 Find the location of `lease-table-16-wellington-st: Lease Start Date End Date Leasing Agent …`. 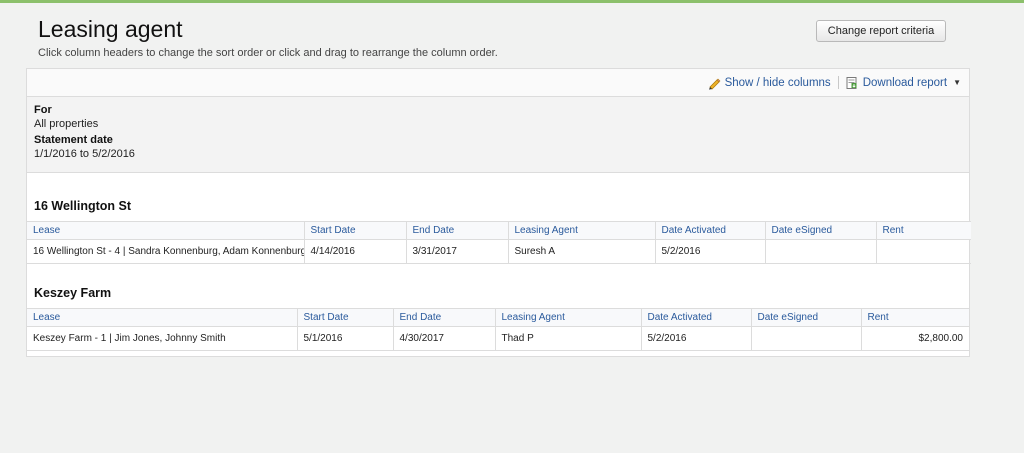

lease-table-16-wellington-st: Lease Start Date End Date Leasing Agent … is located at coordinates (499, 242).